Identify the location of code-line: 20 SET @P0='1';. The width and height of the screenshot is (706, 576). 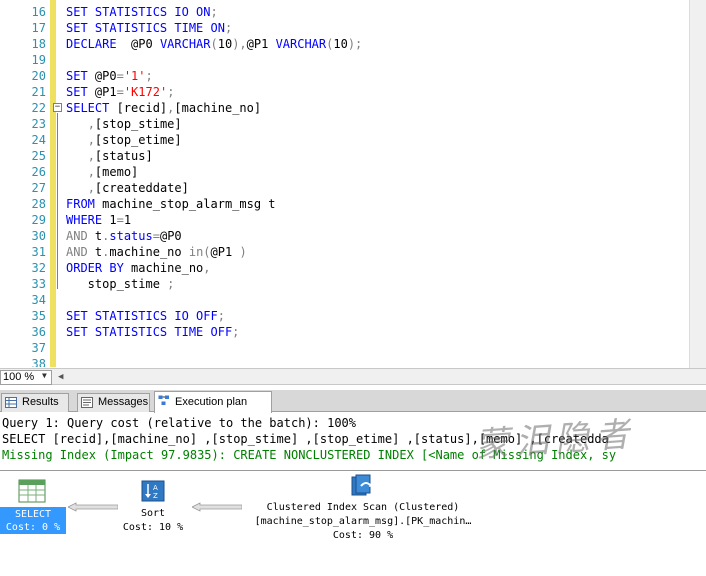
(345, 76).